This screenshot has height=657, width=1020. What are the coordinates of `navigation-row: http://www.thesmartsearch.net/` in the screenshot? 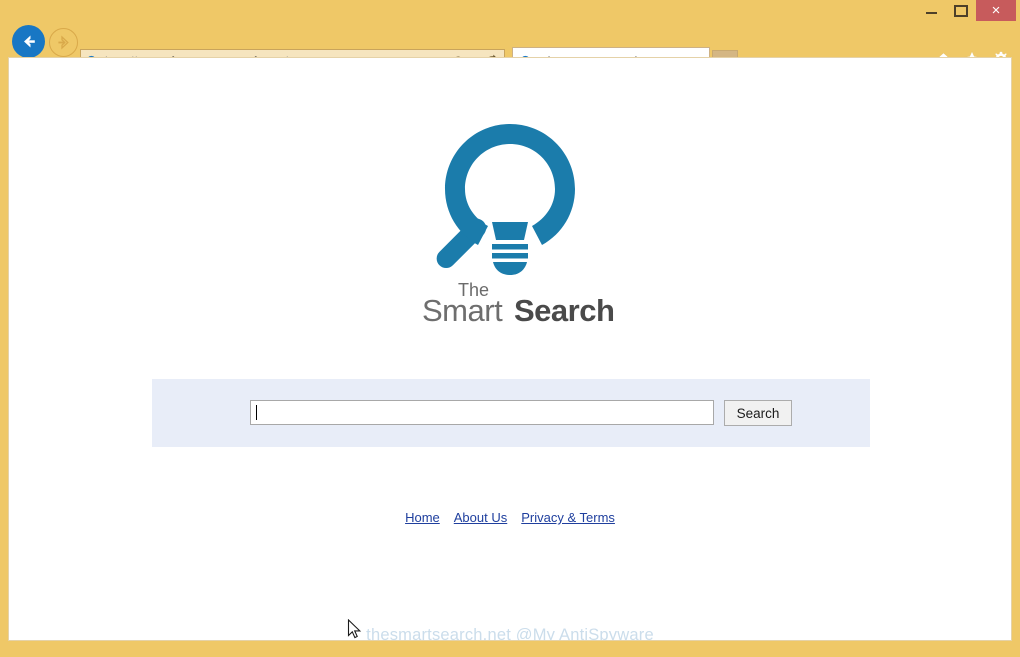 It's located at (510, 49).